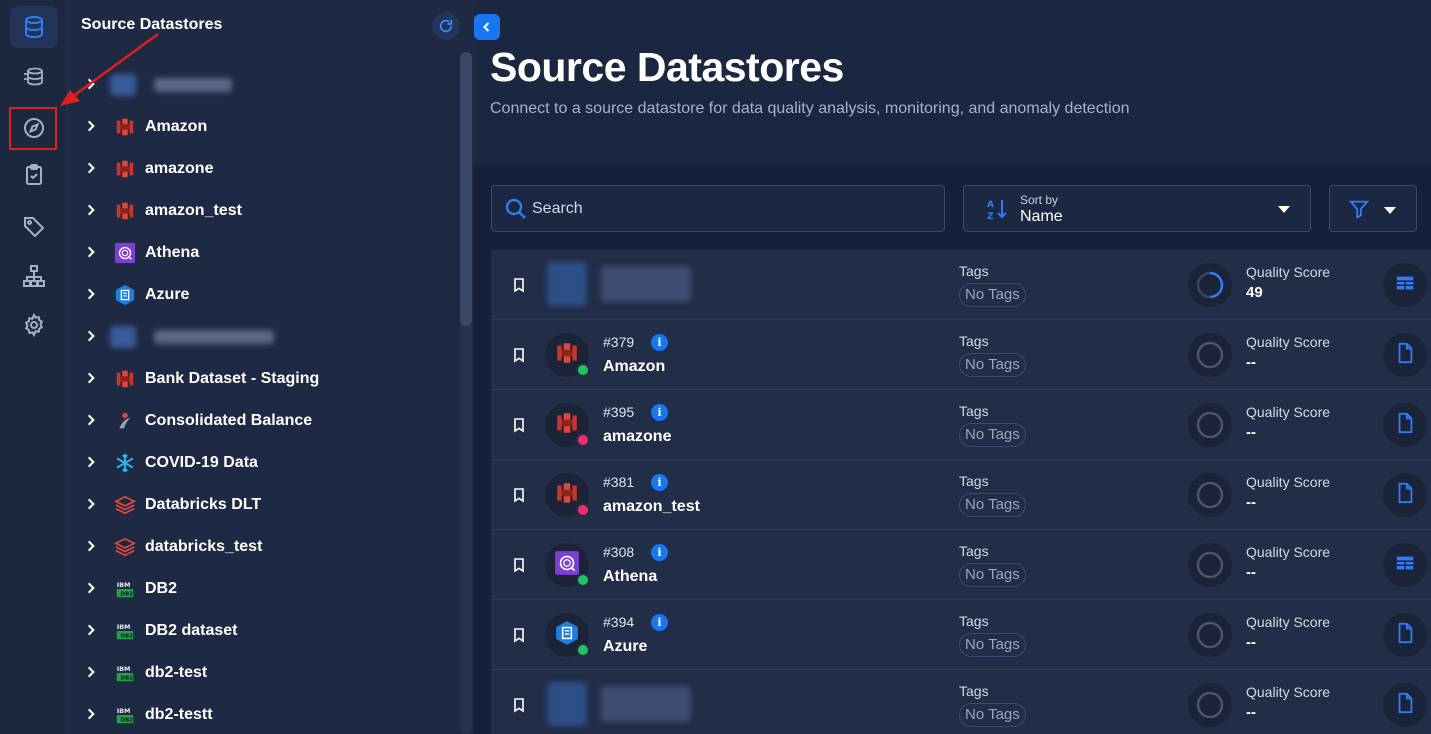 This screenshot has width=1431, height=734. I want to click on settings-nav-button, so click(34, 325).